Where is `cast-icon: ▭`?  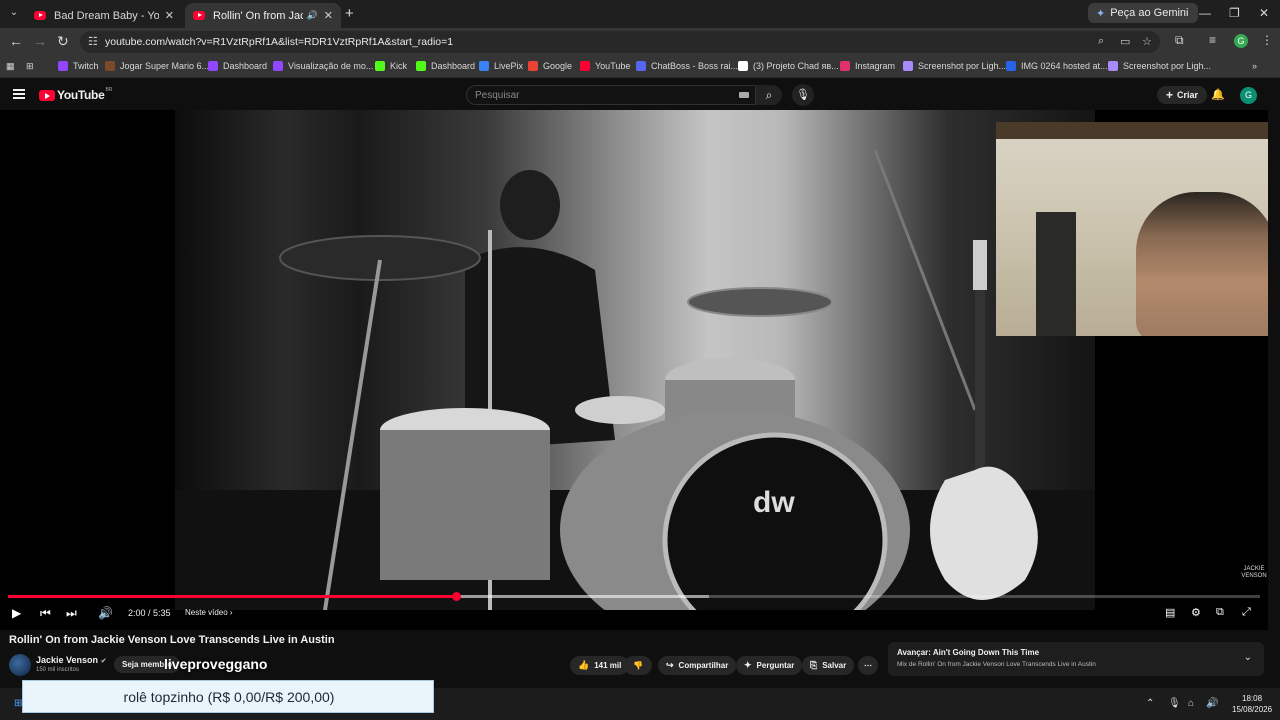 cast-icon: ▭ is located at coordinates (1125, 41).